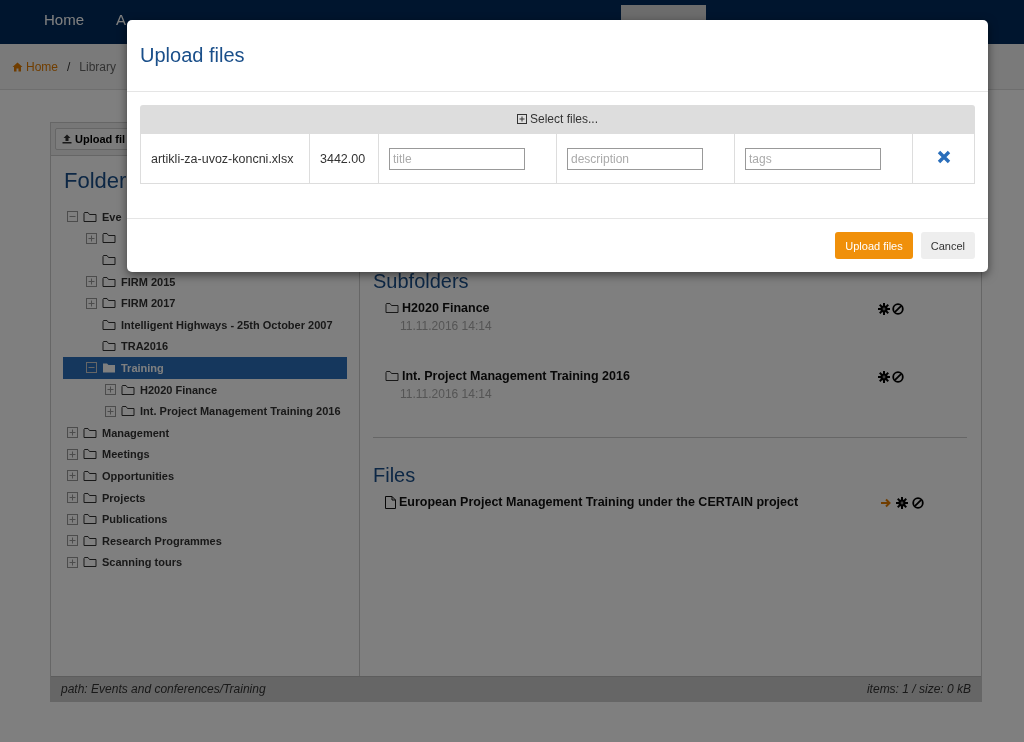 This screenshot has width=1024, height=742. Describe the element at coordinates (205, 497) in the screenshot. I see `tree-item: Projects` at that location.